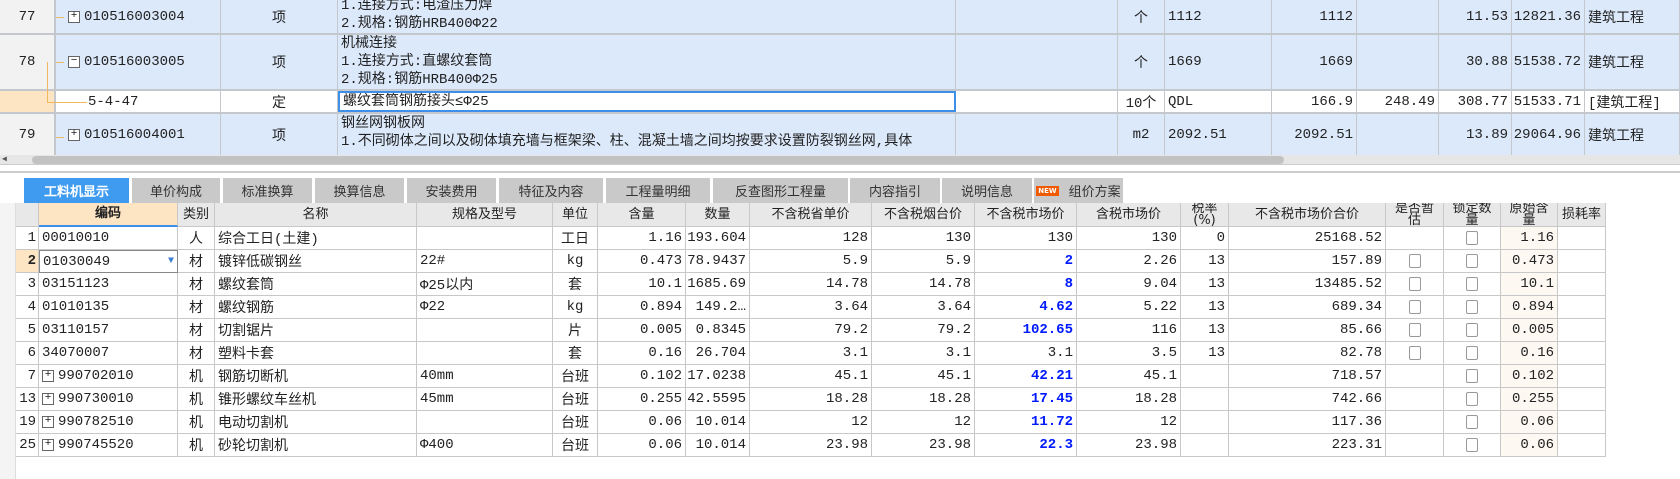 The height and width of the screenshot is (479, 1680). What do you see at coordinates (1026, 284) in the screenshot?
I see `cell-market: 8` at bounding box center [1026, 284].